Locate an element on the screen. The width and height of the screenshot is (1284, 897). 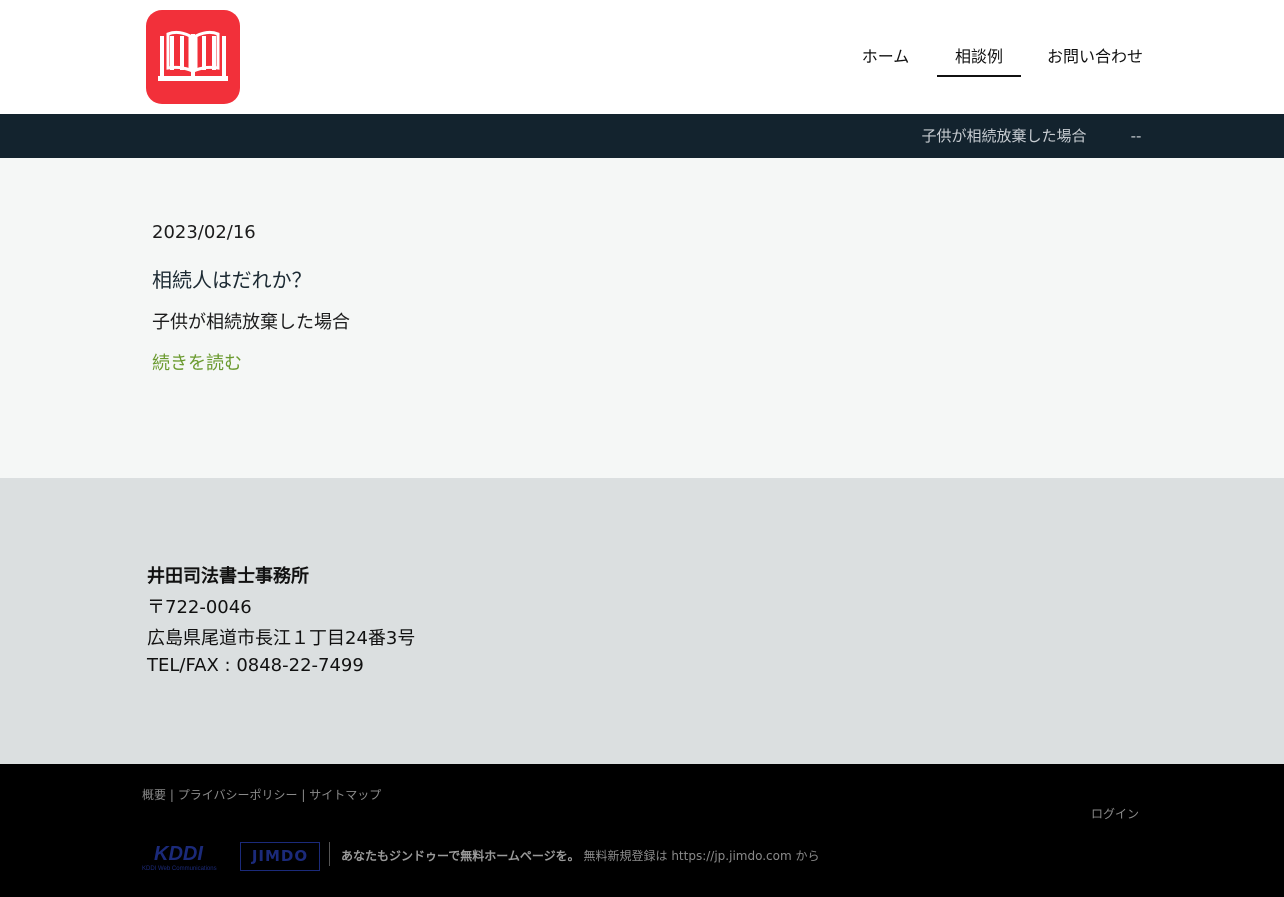
office-name: 井田司法書士事務所 is located at coordinates (228, 576).